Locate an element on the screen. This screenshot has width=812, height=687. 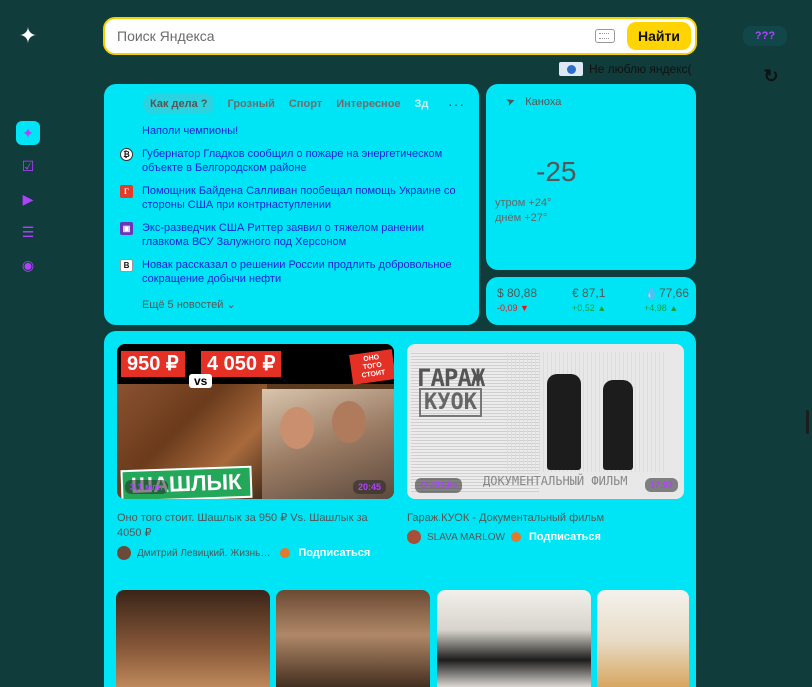
rate-usd: $ 80,88 -0,09 ▼ is located at coordinates (517, 299).